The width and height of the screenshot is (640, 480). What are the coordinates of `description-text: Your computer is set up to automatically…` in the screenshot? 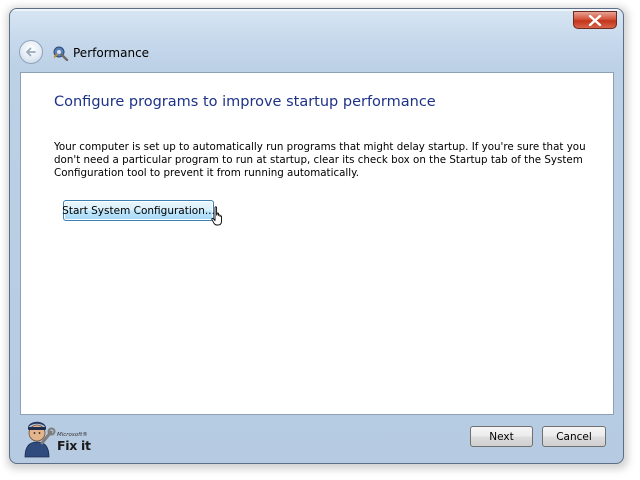 It's located at (320, 160).